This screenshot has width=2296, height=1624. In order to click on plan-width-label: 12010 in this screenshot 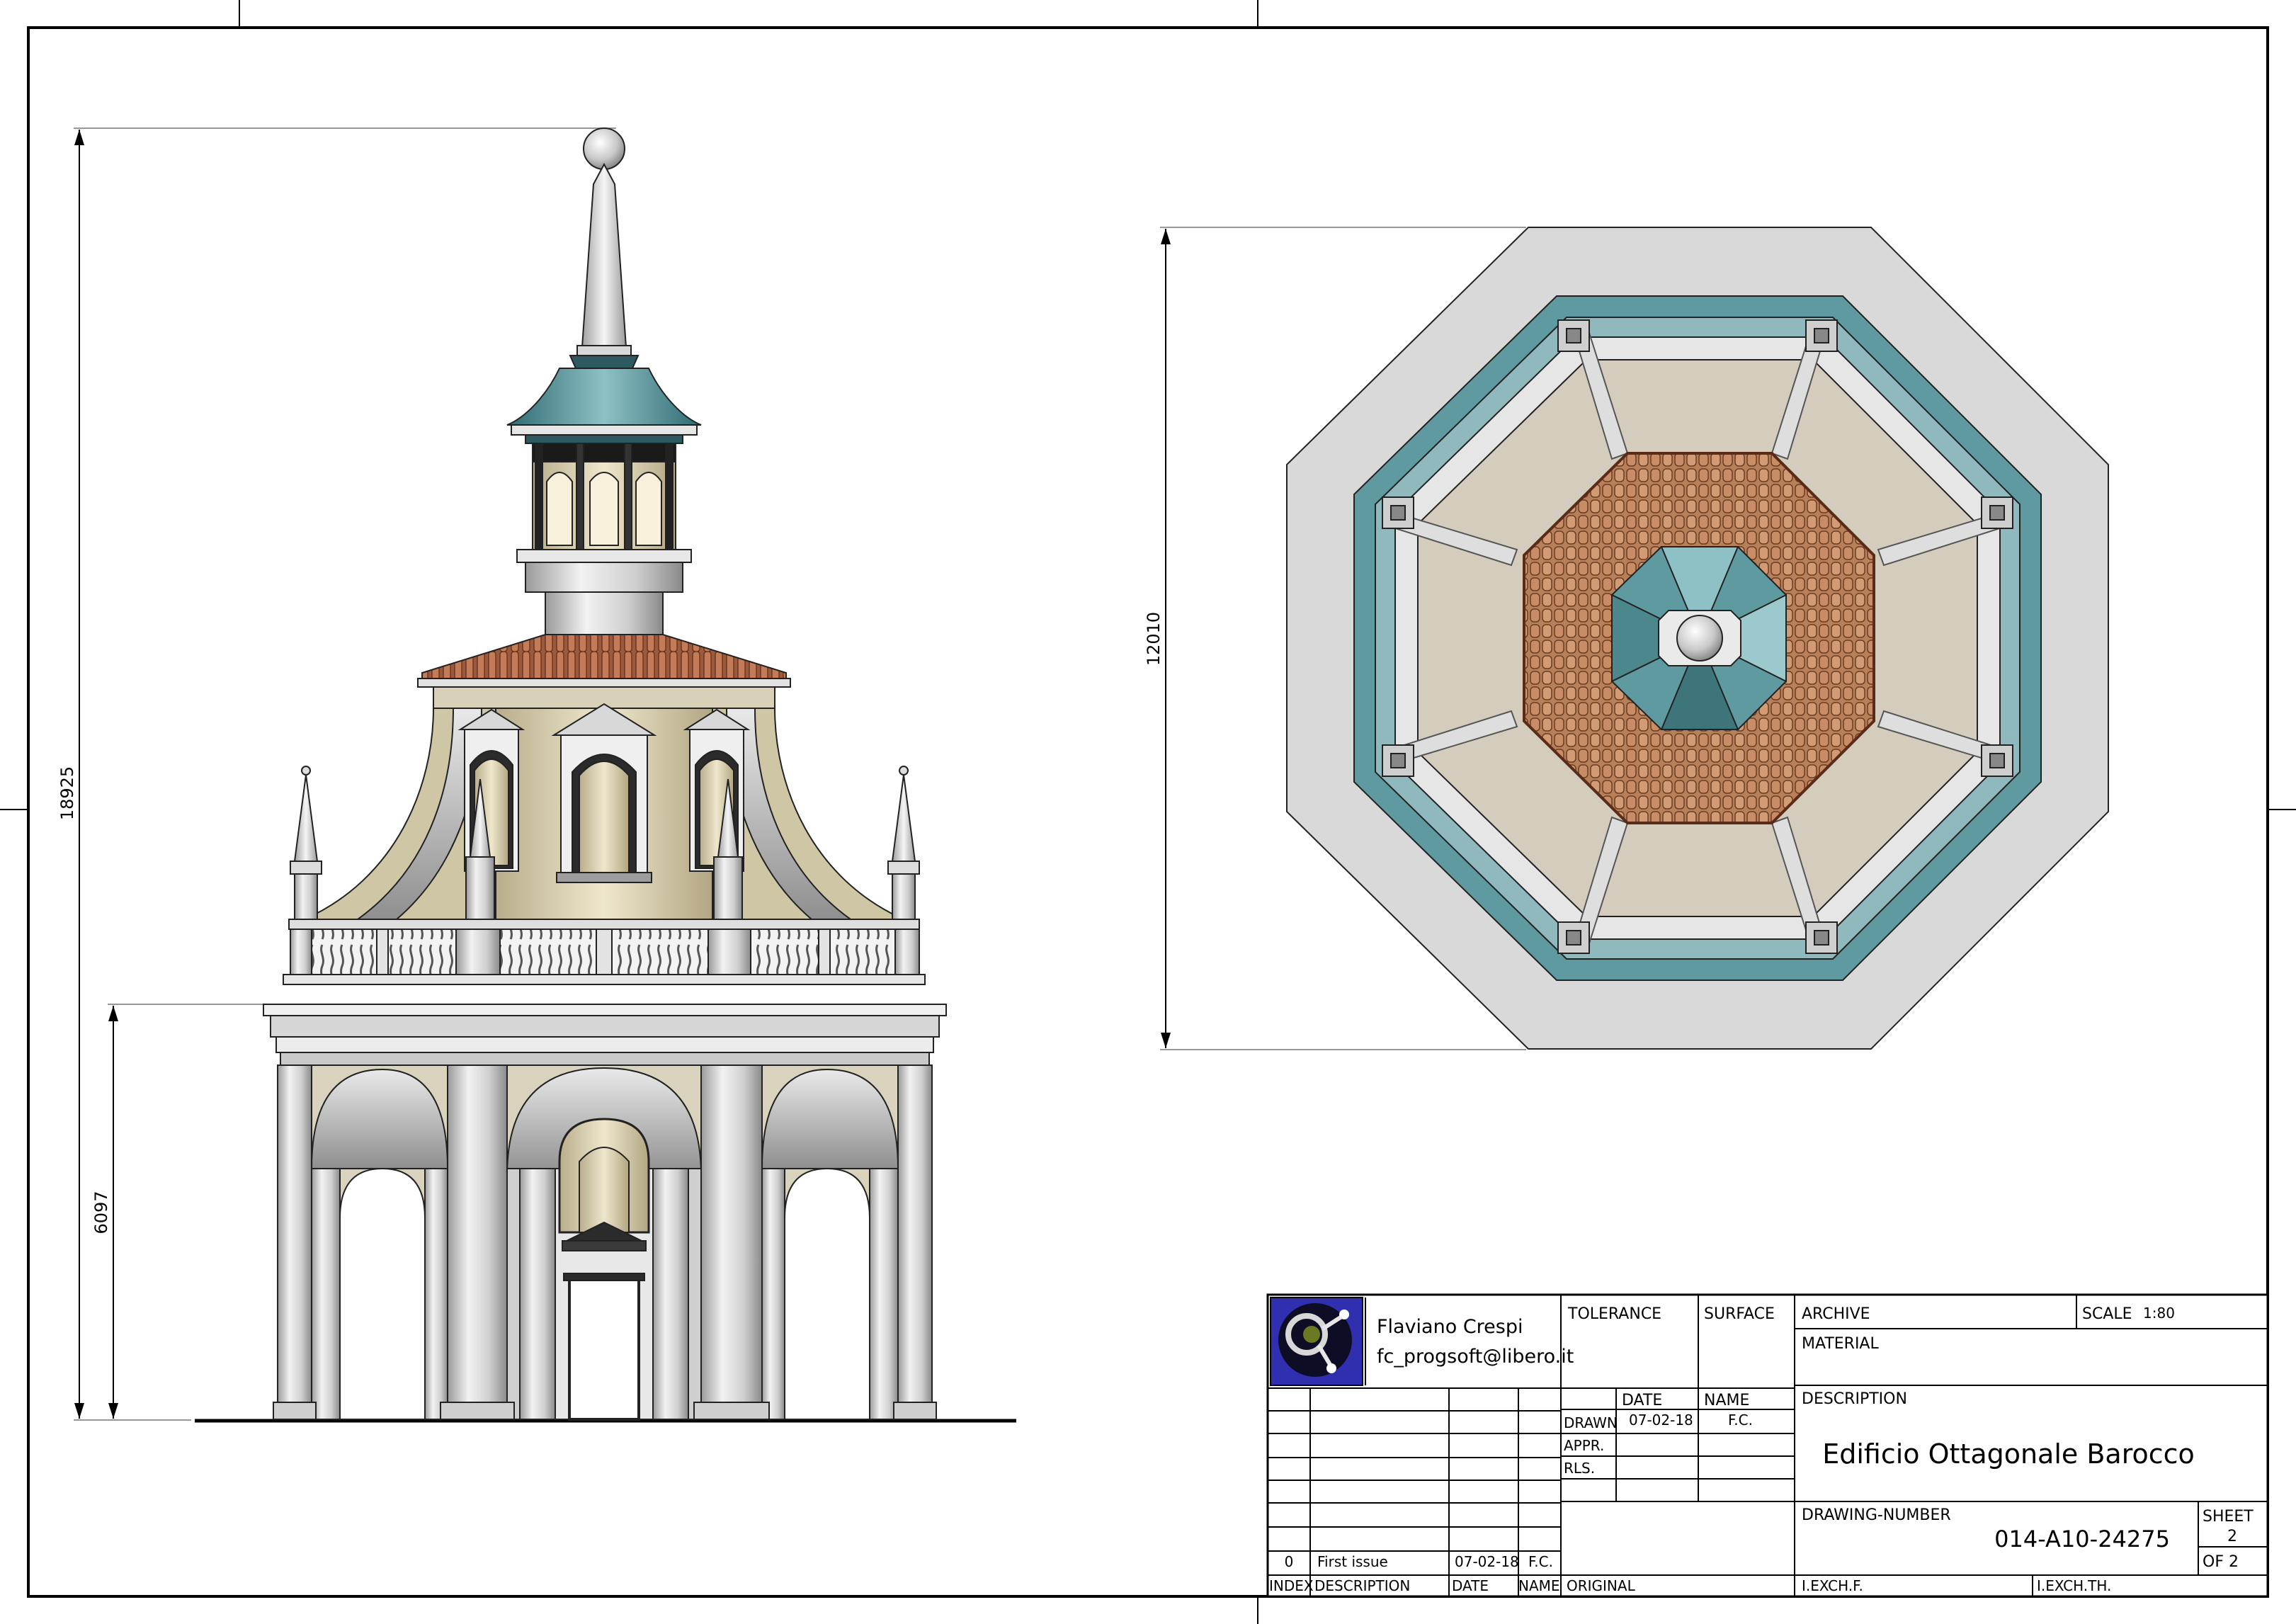, I will do `click(1154, 639)`.